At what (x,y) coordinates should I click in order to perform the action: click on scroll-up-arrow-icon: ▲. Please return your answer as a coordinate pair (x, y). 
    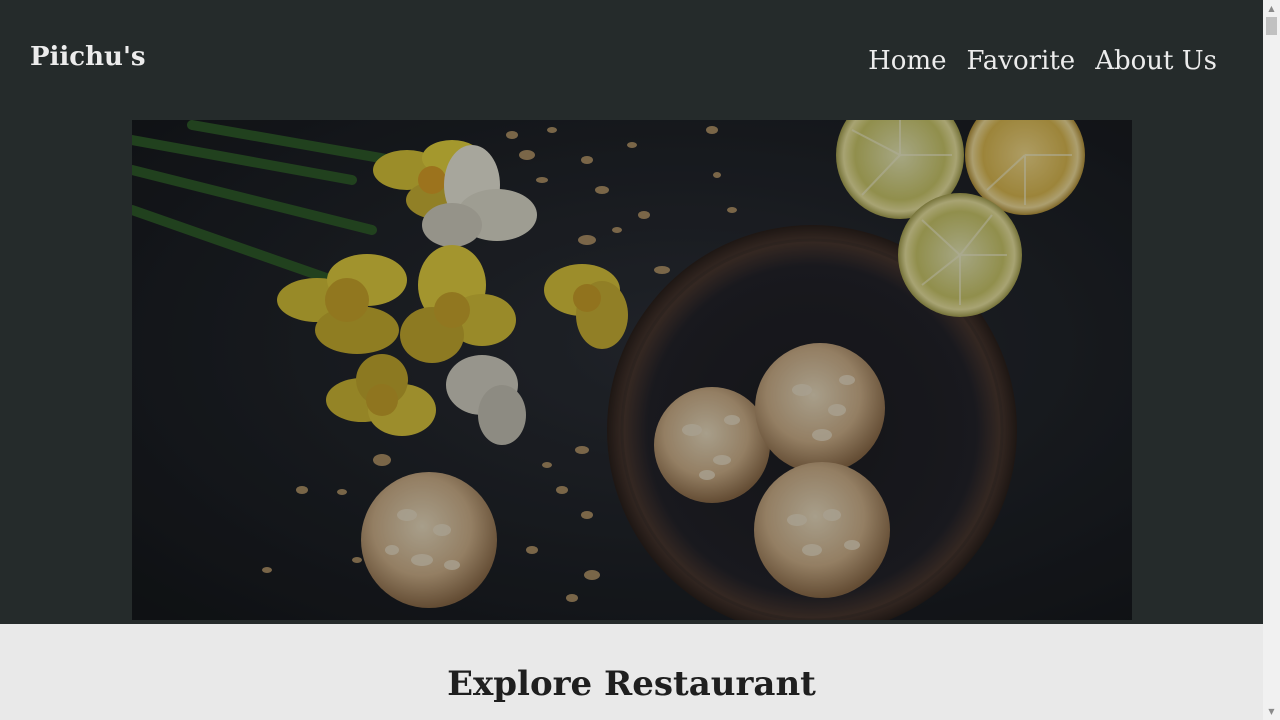
    Looking at the image, I should click on (1271, 8).